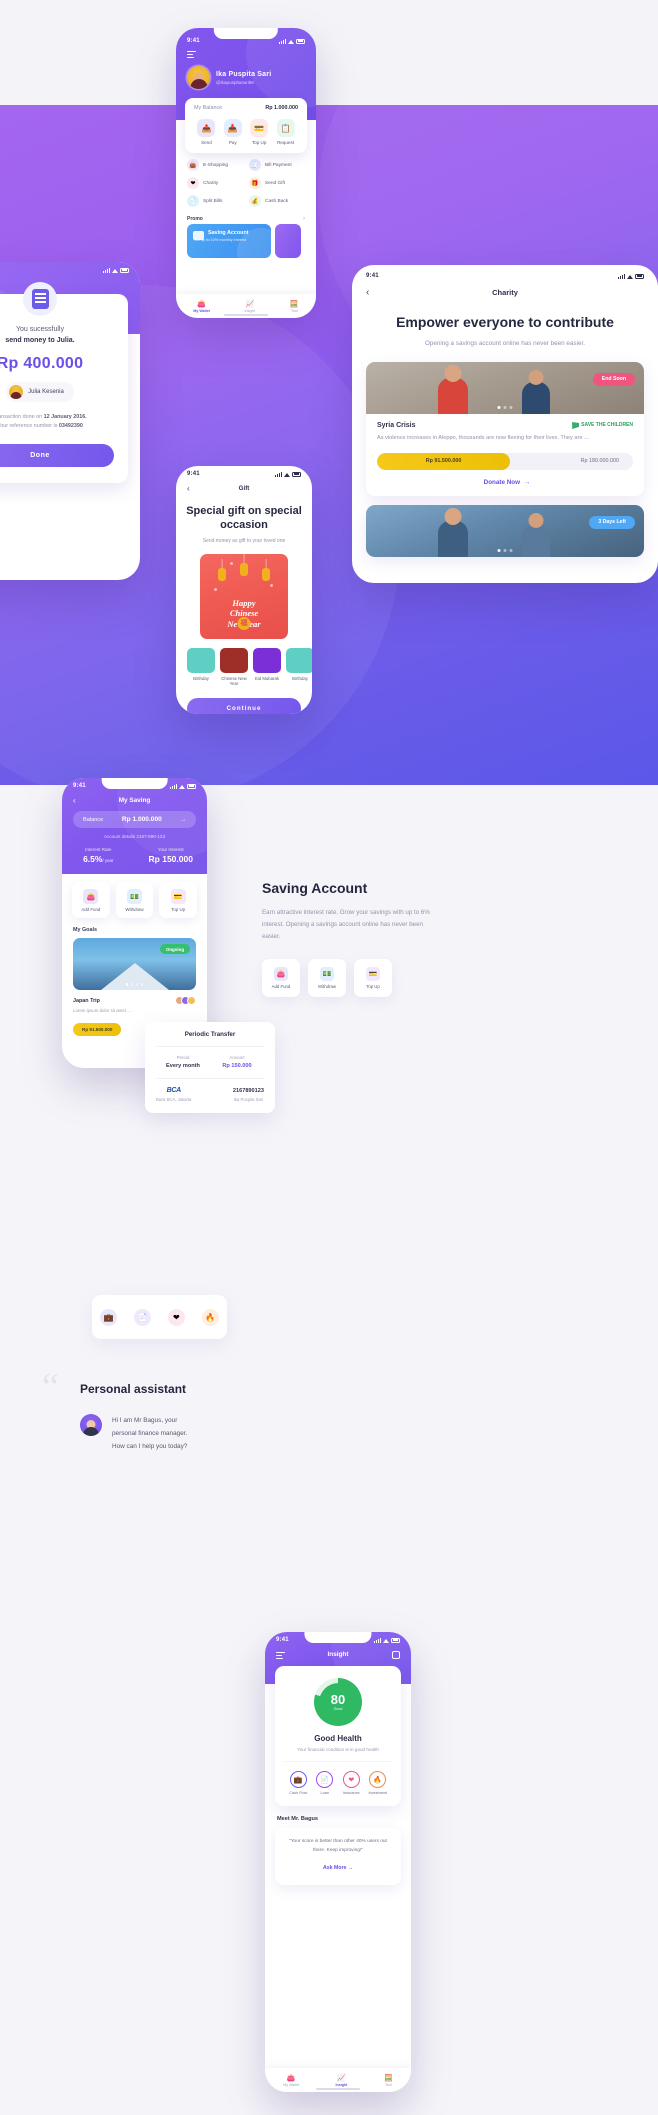 This screenshot has width=658, height=2115. Describe the element at coordinates (57, 336) in the screenshot. I see `success-message: You sucessfully send money to Julia.` at that location.